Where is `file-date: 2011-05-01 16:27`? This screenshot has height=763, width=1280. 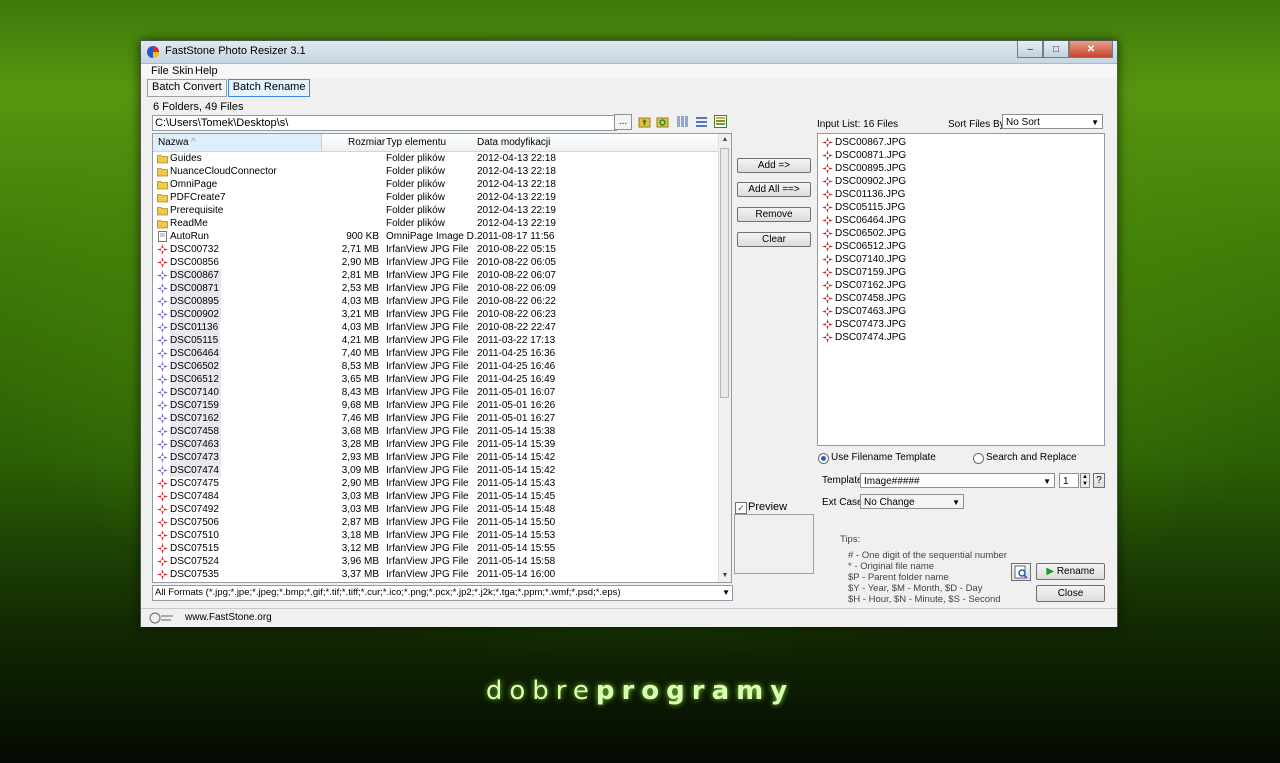 file-date: 2011-05-01 16:27 is located at coordinates (516, 418).